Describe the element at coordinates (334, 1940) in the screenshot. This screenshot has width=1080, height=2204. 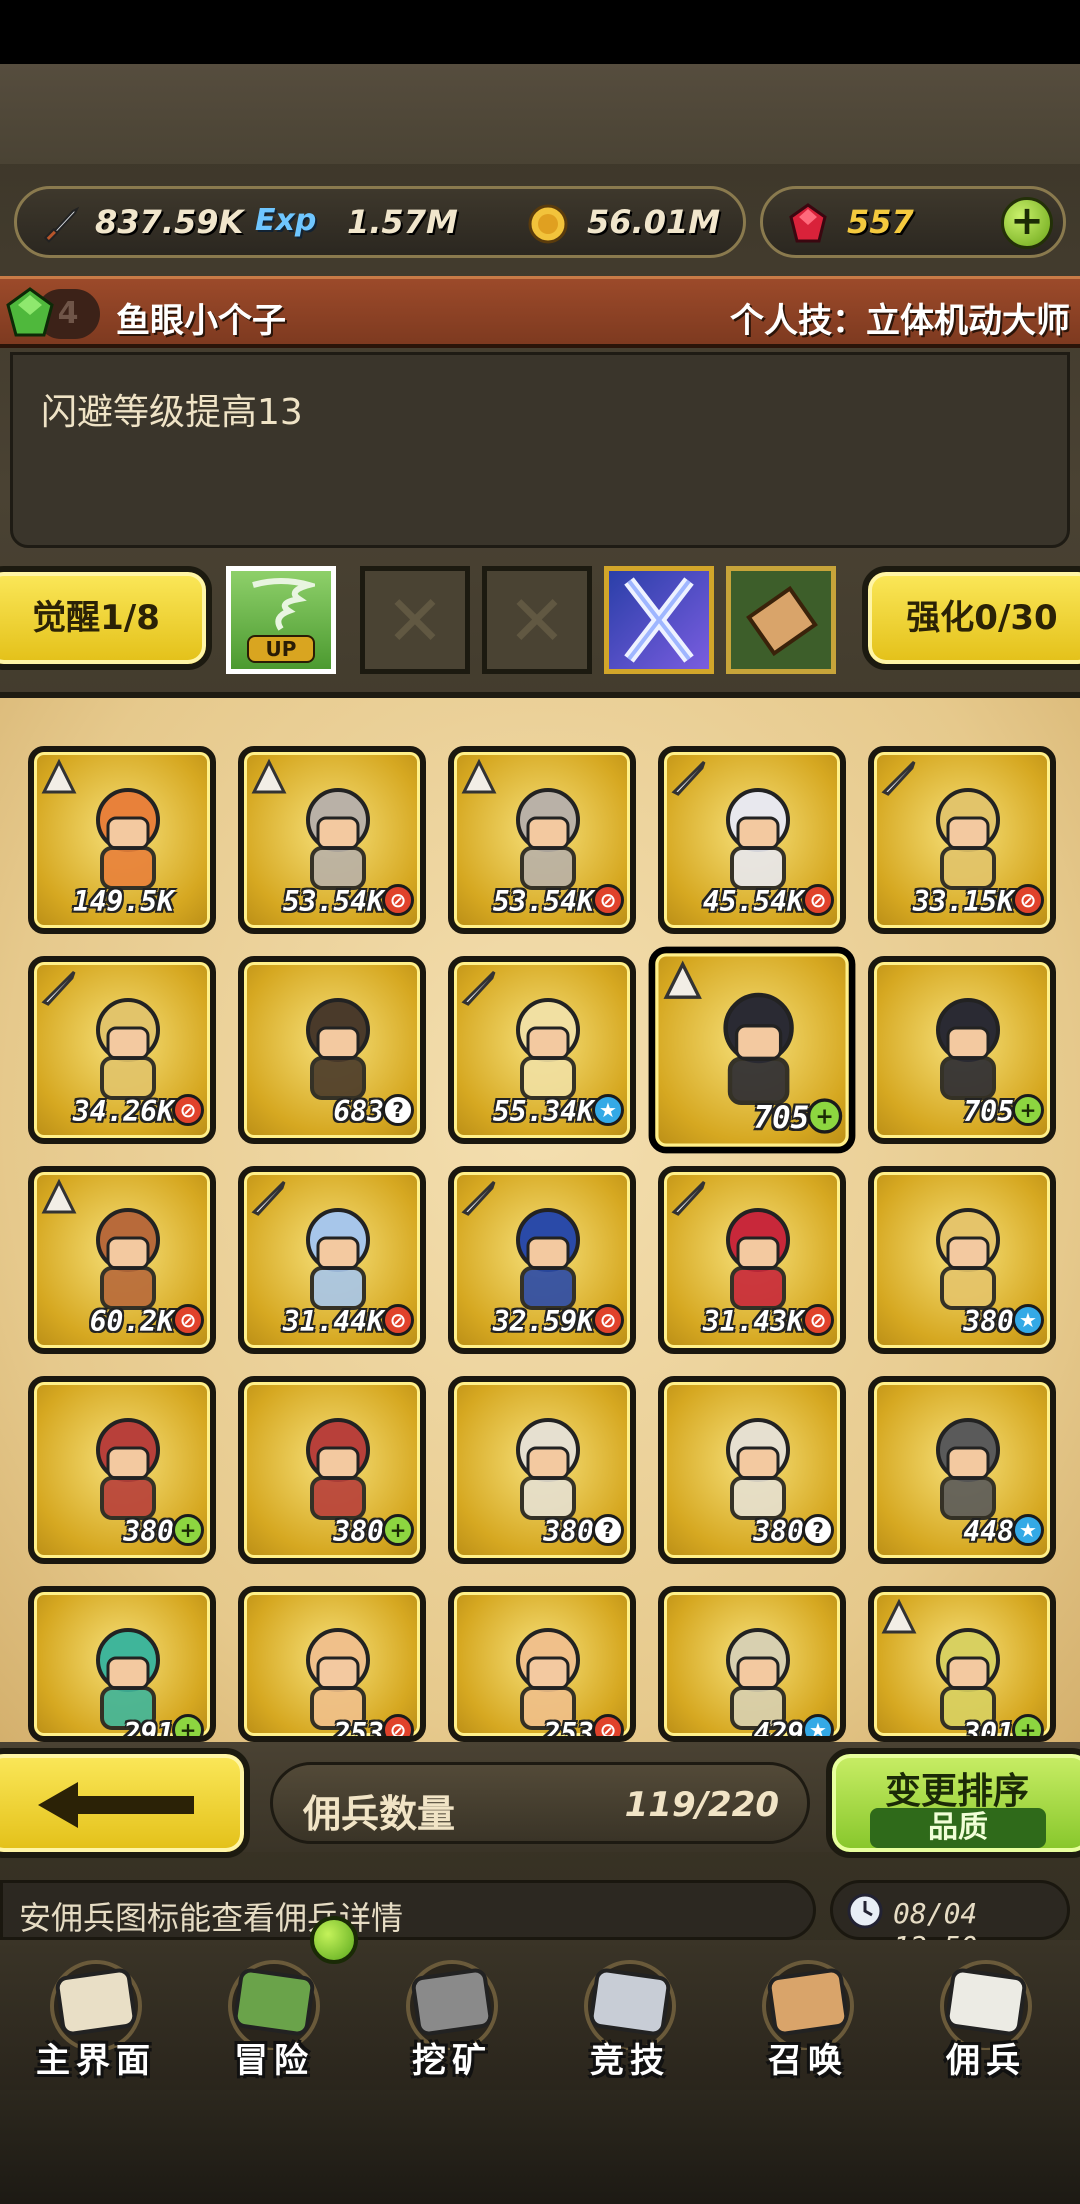
I see `notification-dot` at that location.